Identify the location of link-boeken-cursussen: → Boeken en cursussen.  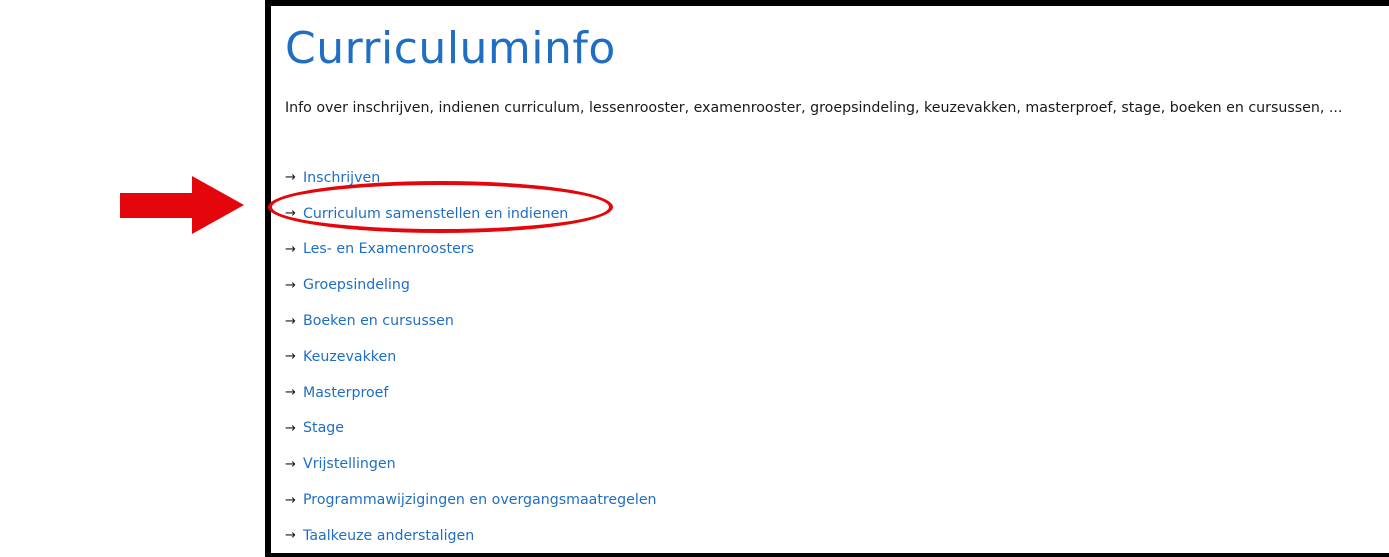
(471, 321).